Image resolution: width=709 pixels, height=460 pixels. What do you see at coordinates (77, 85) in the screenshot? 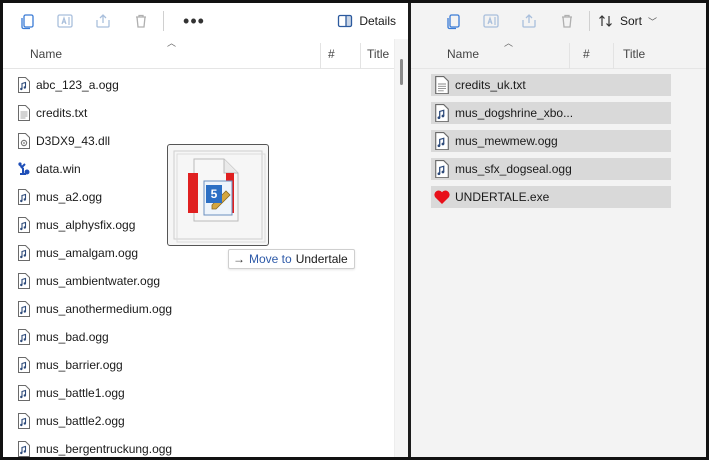
I see `file-name: abc_123_a.ogg` at bounding box center [77, 85].